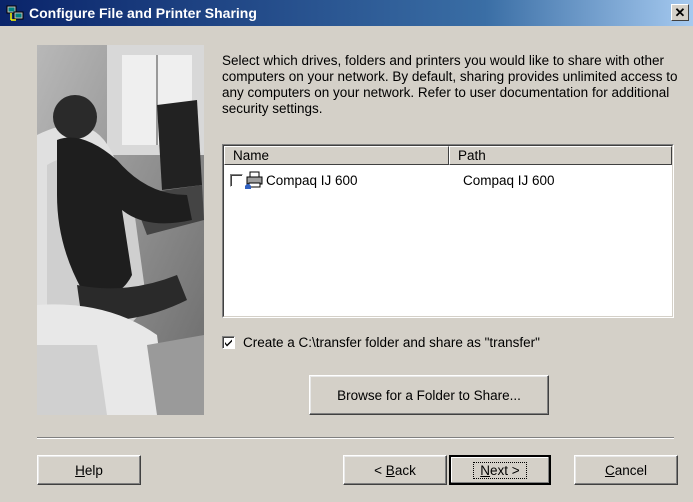 The height and width of the screenshot is (502, 693). I want to click on cancel-button-label: Cancel, so click(626, 470).